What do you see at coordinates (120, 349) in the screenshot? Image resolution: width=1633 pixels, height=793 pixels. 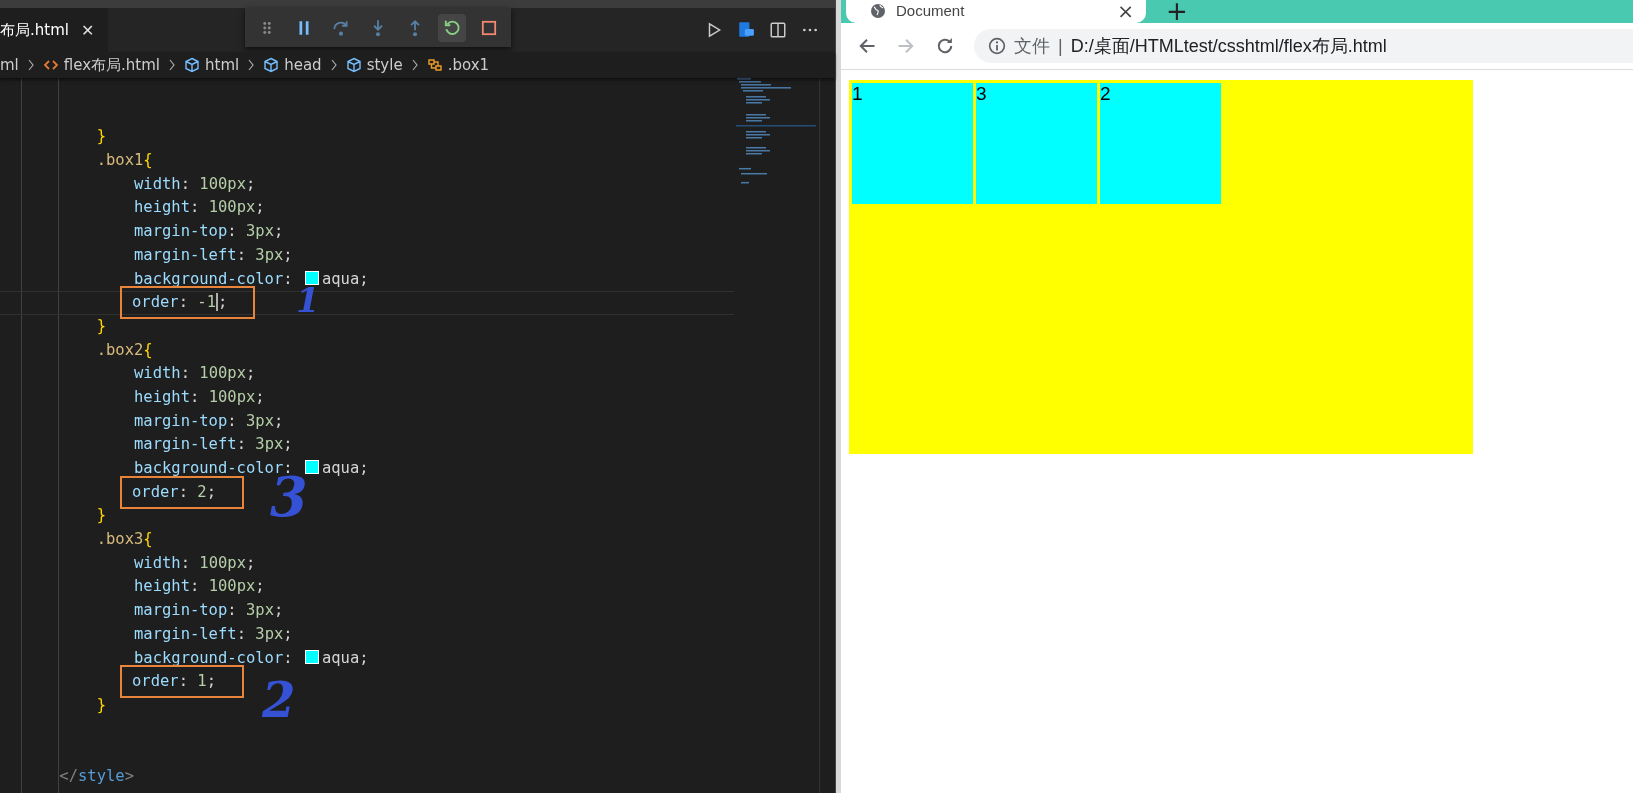 I see `code-token: .box2` at bounding box center [120, 349].